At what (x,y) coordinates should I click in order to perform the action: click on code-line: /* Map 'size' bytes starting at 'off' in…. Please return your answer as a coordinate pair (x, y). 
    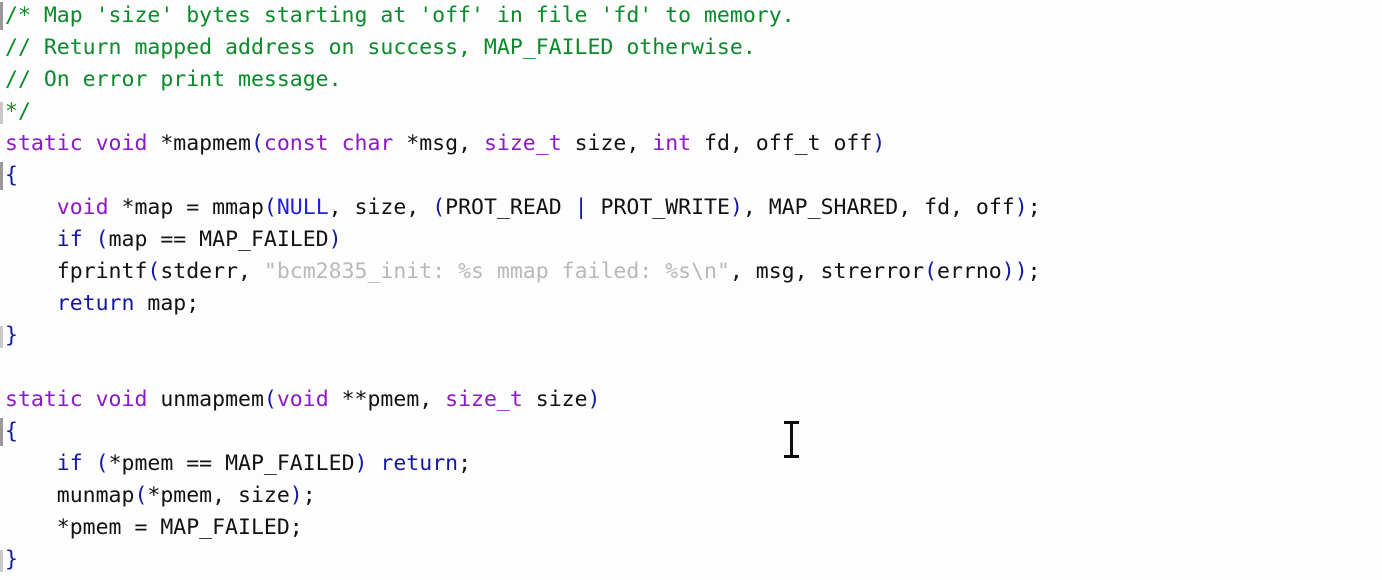
    Looking at the image, I should click on (691, 16).